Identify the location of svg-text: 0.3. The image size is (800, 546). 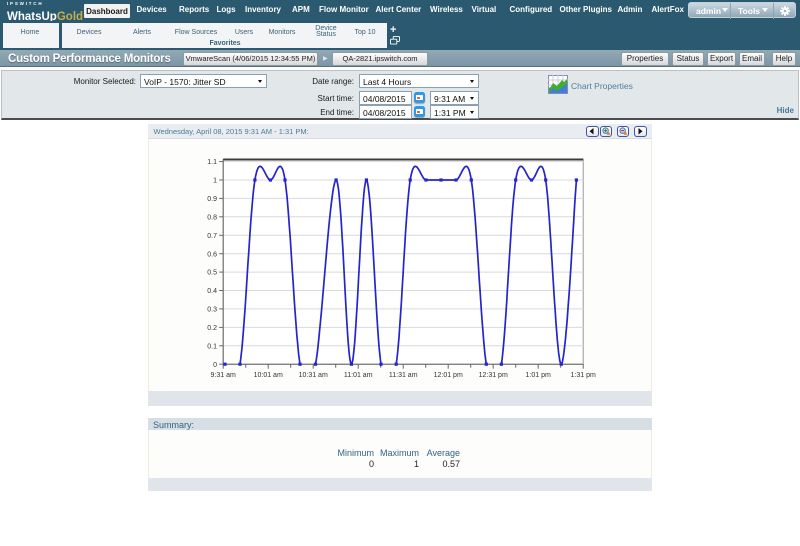
(212, 309).